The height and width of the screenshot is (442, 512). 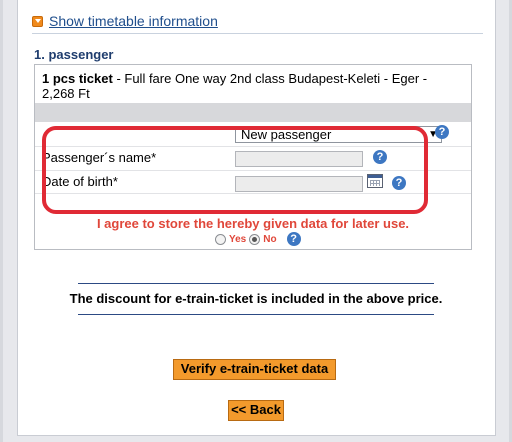 What do you see at coordinates (256, 410) in the screenshot?
I see `back-button: << Back` at bounding box center [256, 410].